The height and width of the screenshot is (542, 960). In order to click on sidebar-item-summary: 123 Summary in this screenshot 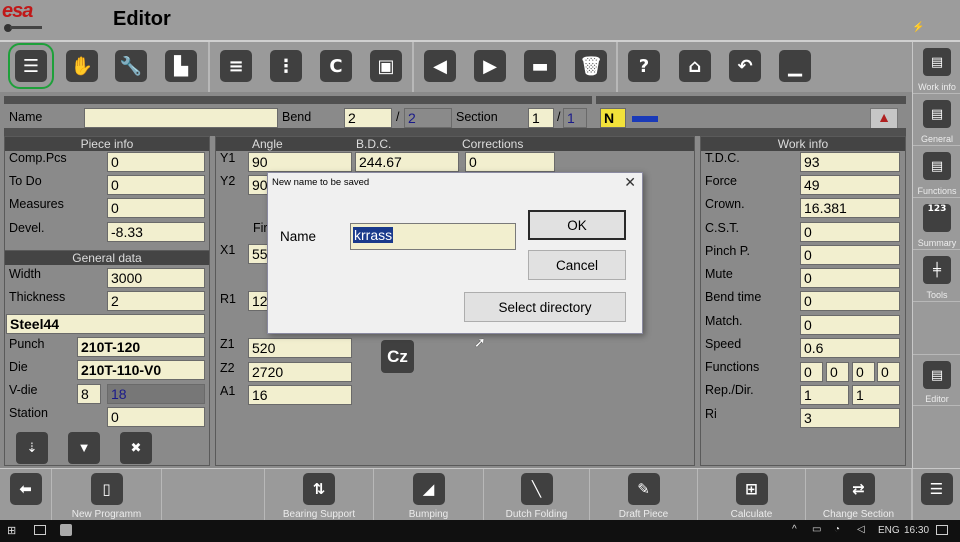, I will do `click(936, 224)`.